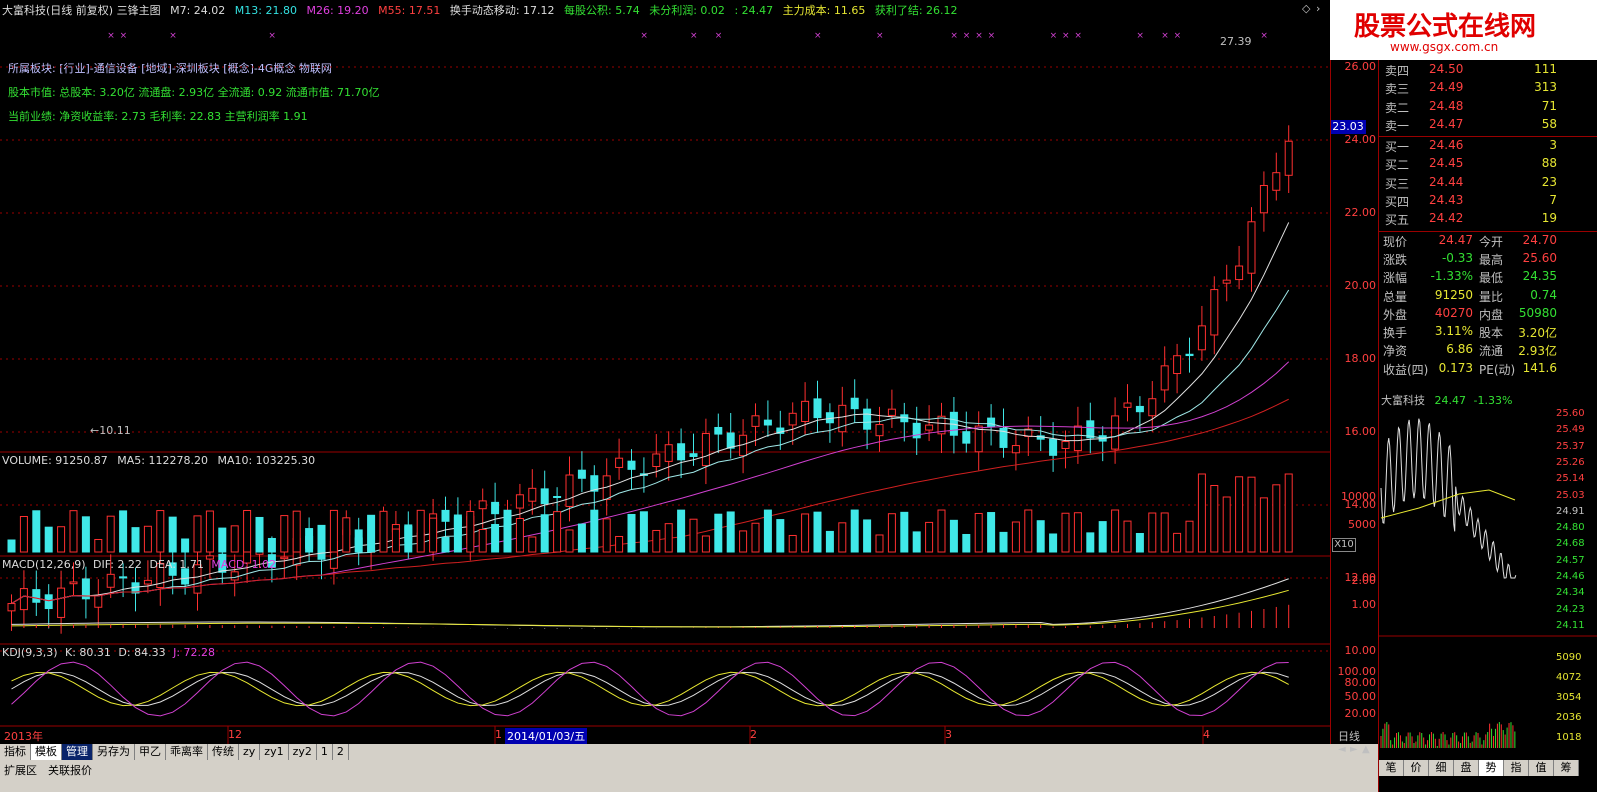  What do you see at coordinates (114, 752) in the screenshot?
I see `tab-lingcunwei: 另存为` at bounding box center [114, 752].